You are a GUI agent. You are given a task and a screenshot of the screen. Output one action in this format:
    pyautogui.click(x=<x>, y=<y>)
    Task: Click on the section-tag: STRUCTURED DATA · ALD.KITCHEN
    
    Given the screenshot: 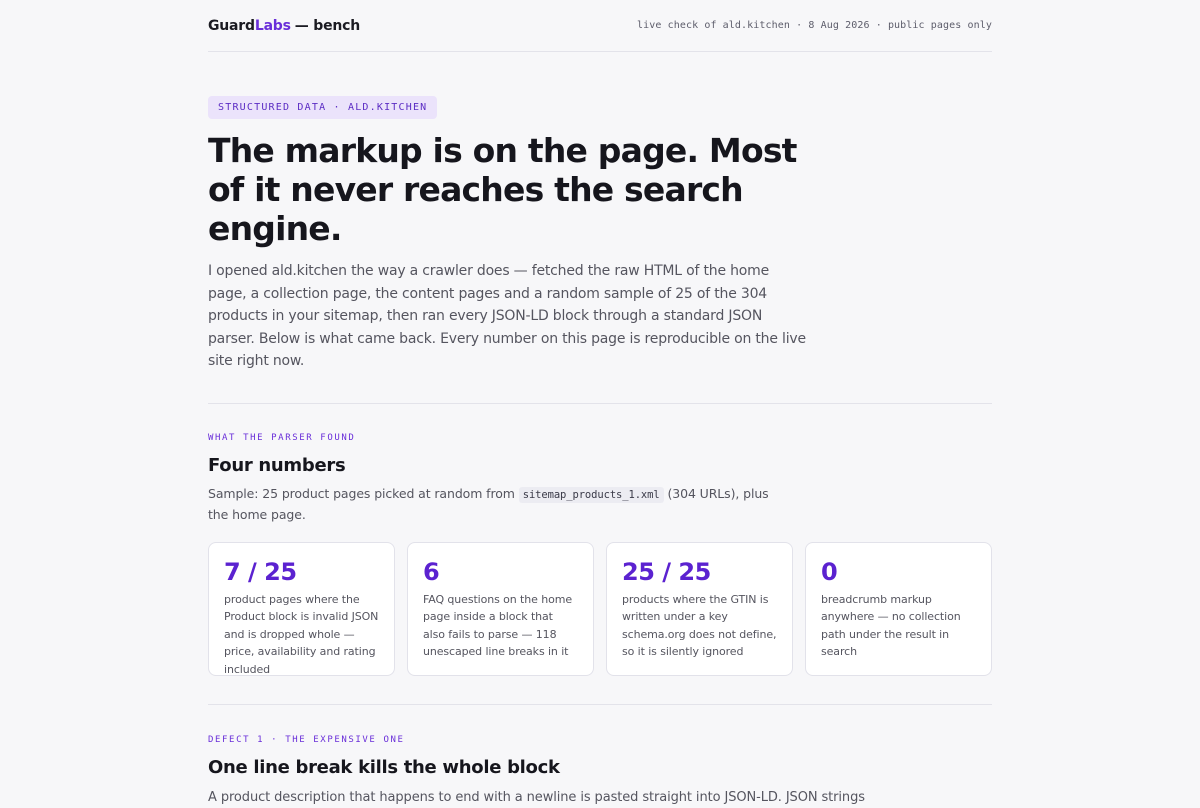 What is the action you would take?
    pyautogui.click(x=323, y=107)
    